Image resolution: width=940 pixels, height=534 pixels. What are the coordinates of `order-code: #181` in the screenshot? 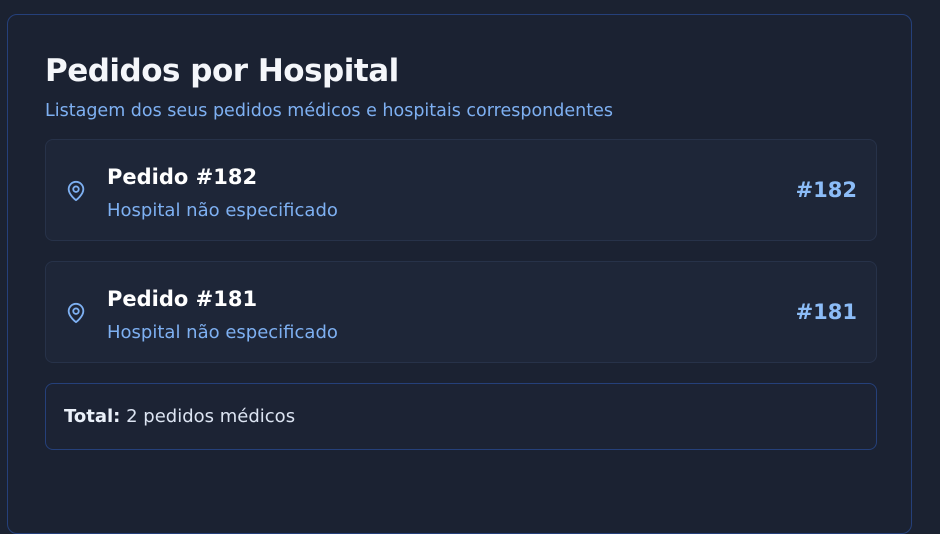 It's located at (826, 312).